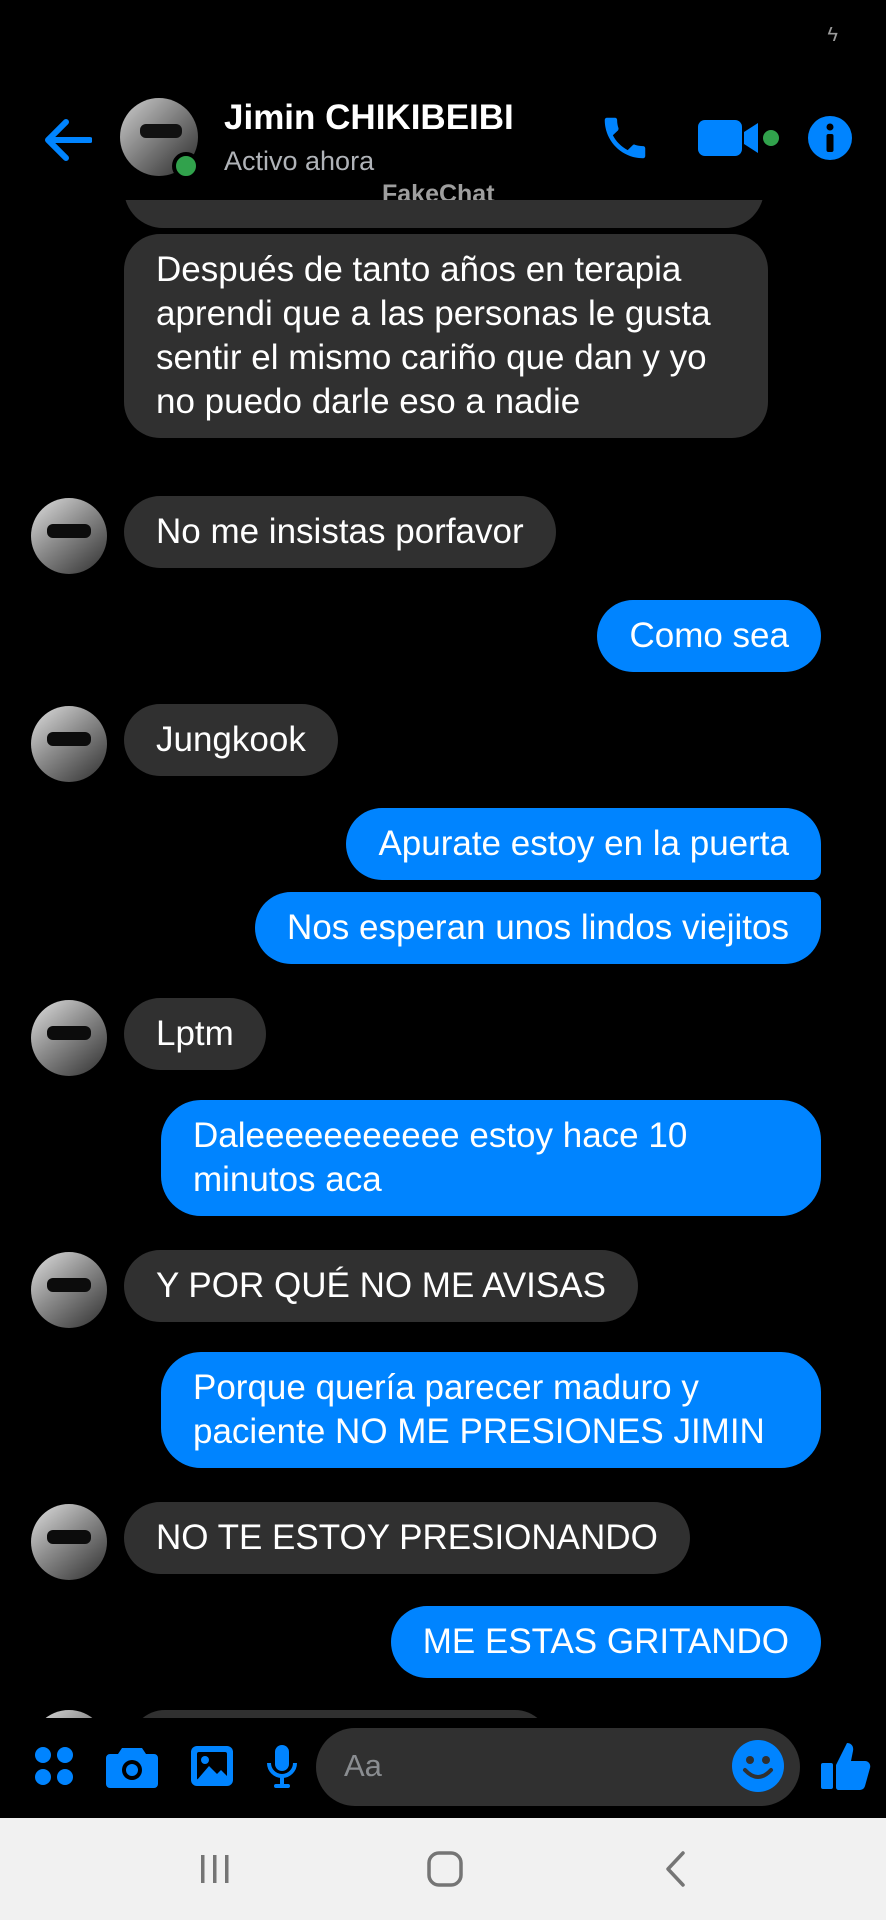 This screenshot has width=886, height=1920. I want to click on emoji-icon, so click(758, 1766).